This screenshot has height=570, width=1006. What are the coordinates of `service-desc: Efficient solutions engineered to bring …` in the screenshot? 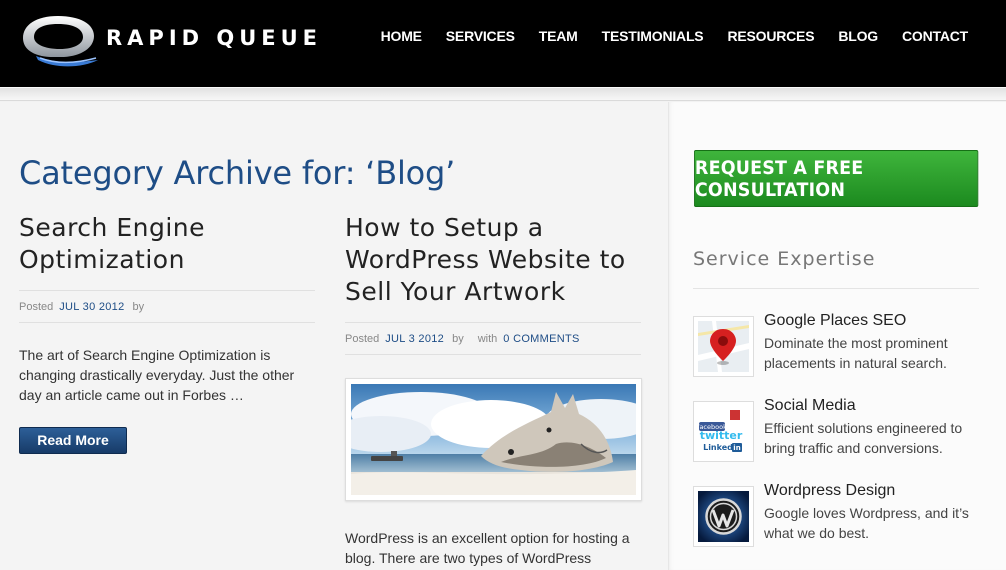 It's located at (863, 438).